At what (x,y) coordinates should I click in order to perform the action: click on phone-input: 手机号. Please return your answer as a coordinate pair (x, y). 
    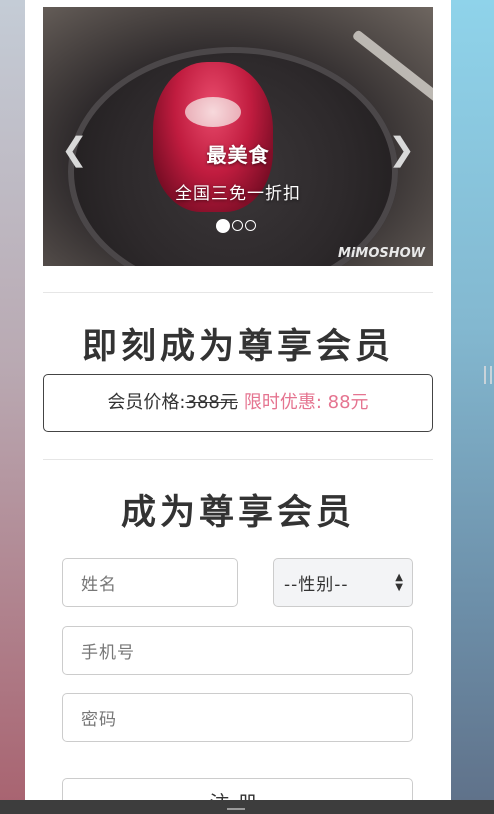
    Looking at the image, I should click on (237, 650).